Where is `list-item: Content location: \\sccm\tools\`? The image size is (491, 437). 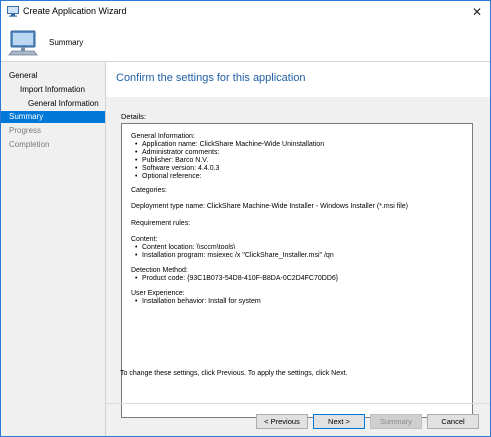
list-item: Content location: \\sccm\tools\ is located at coordinates (185, 248).